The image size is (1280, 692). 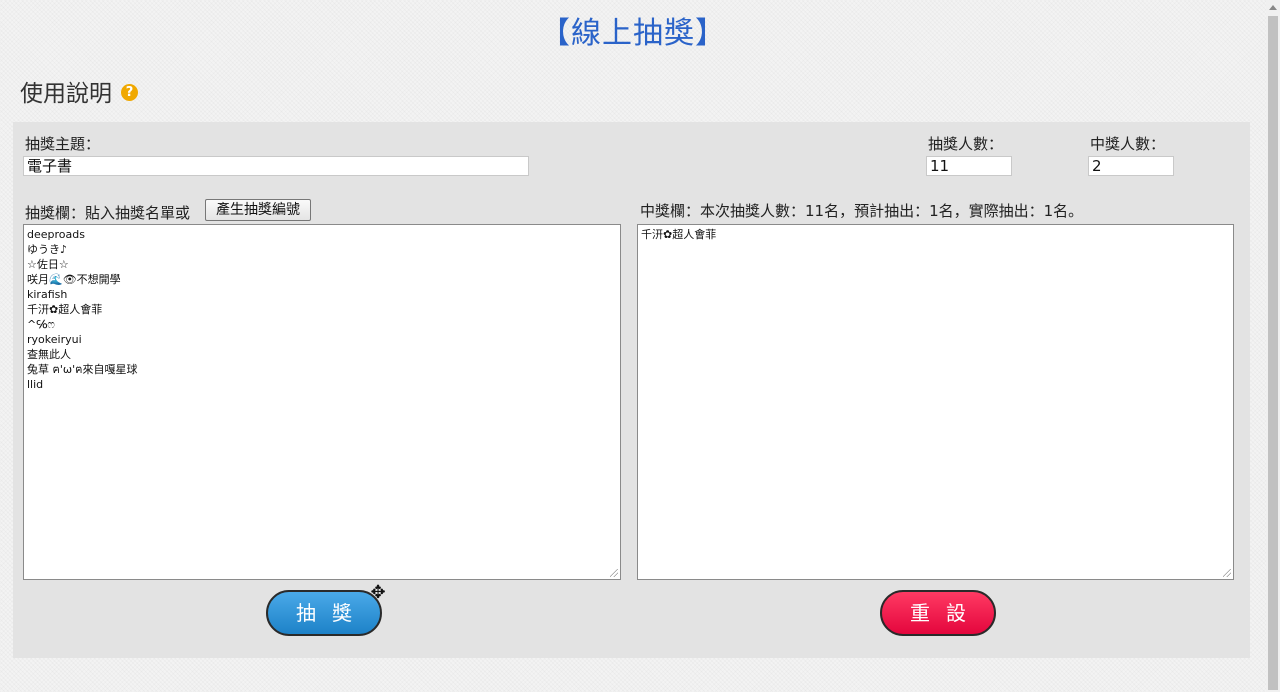 What do you see at coordinates (47, 249) in the screenshot?
I see `list-item: ゆうき♪` at bounding box center [47, 249].